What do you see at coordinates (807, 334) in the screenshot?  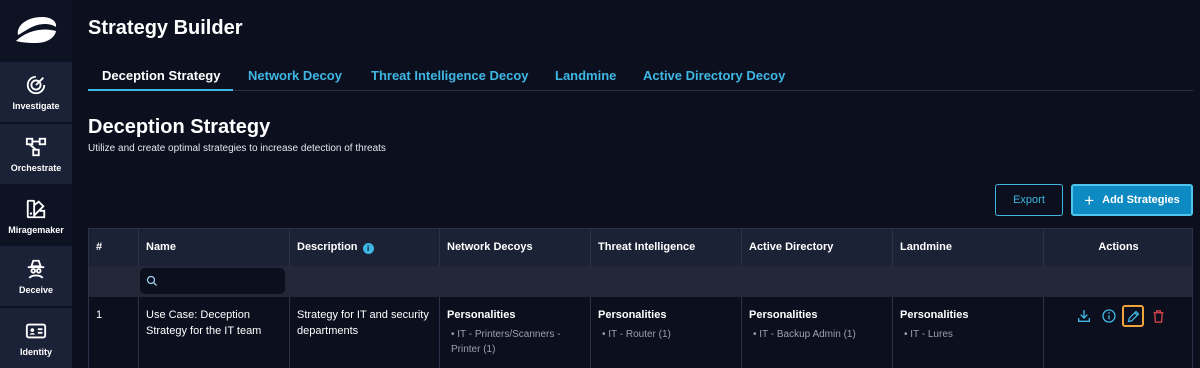 I see `cell-list-item-label: IT - Backup Admin (1)` at bounding box center [807, 334].